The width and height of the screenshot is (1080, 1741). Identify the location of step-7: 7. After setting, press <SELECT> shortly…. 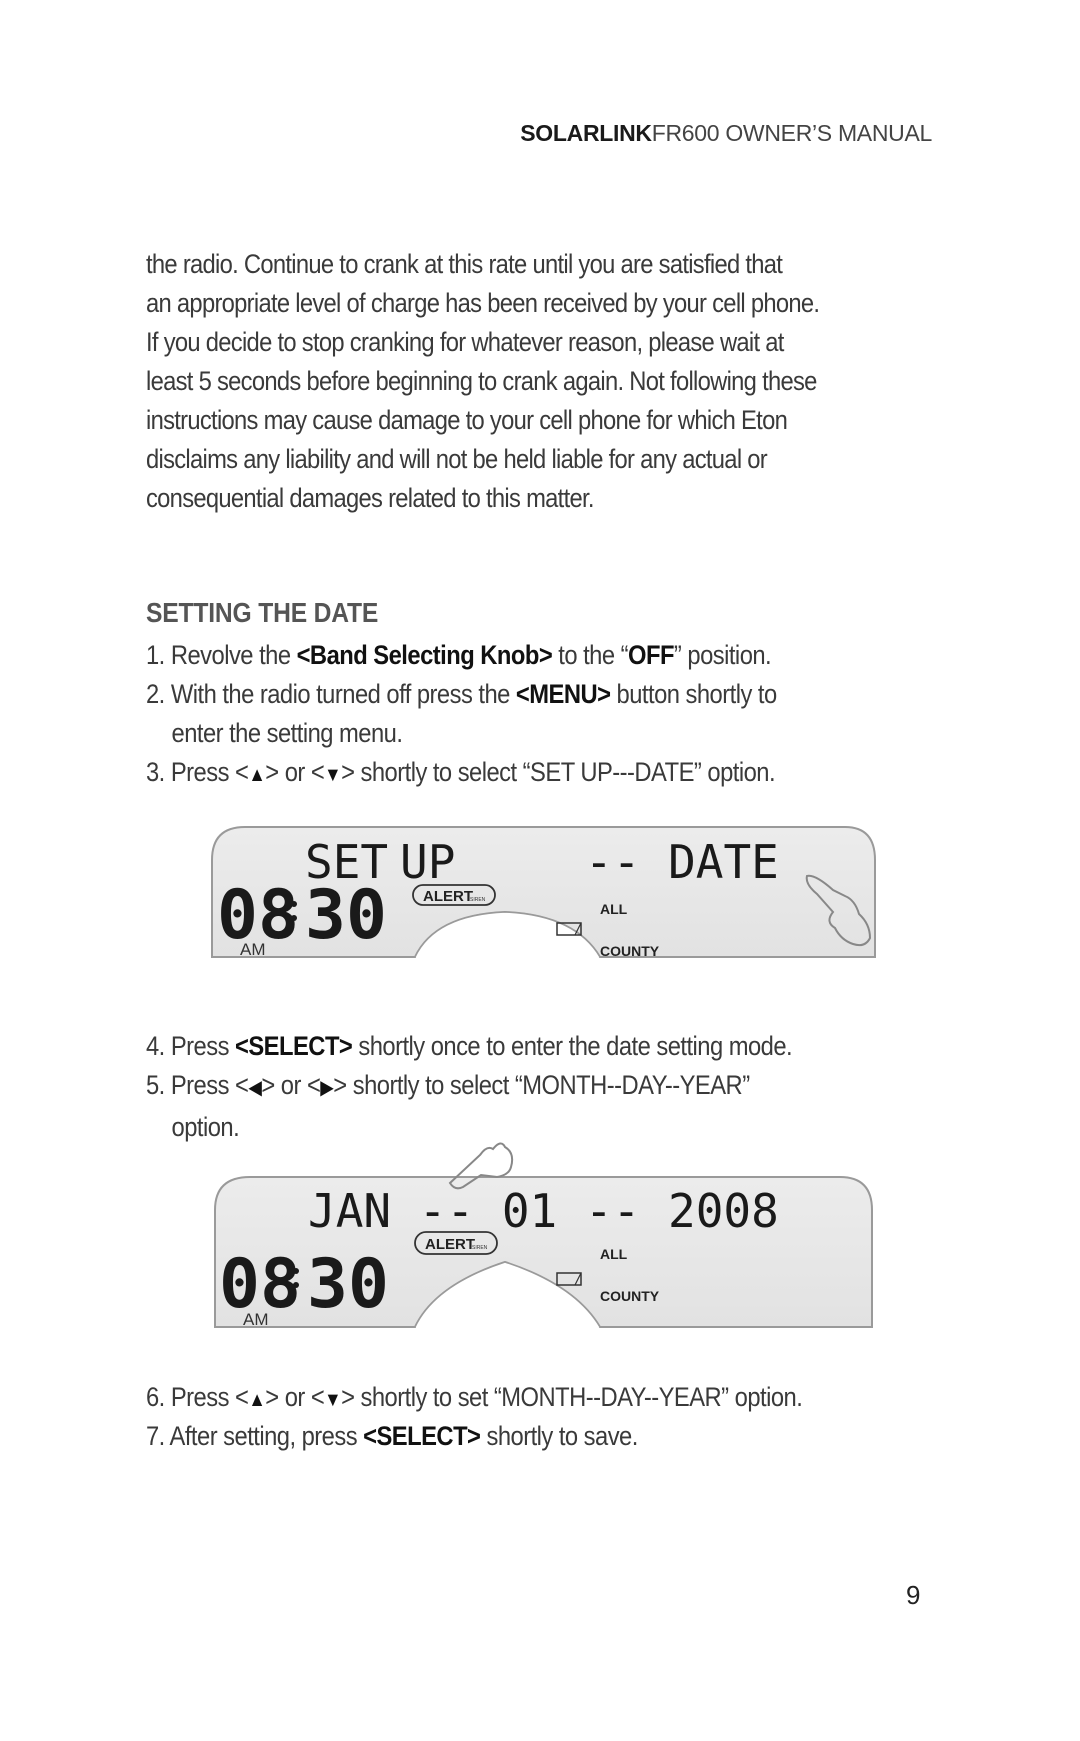
(392, 1436).